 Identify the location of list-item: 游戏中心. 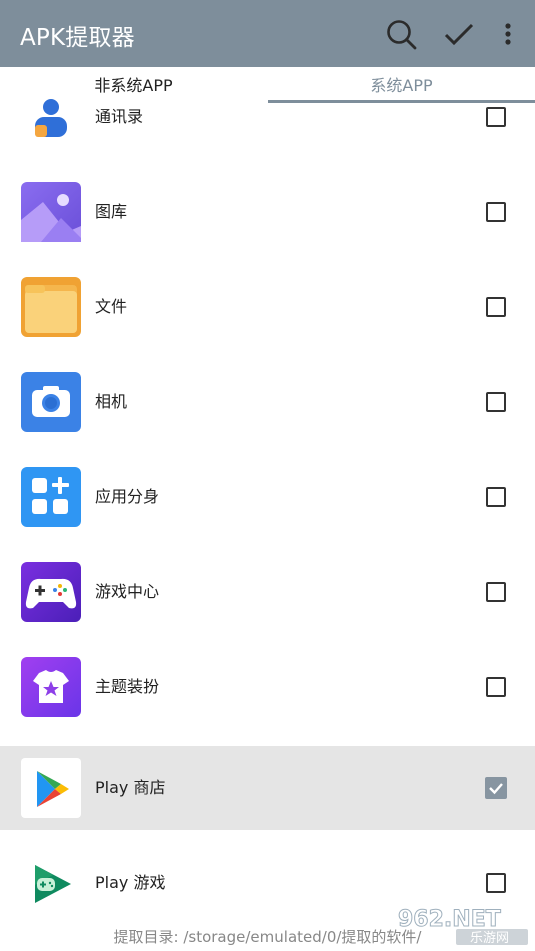
(267, 592).